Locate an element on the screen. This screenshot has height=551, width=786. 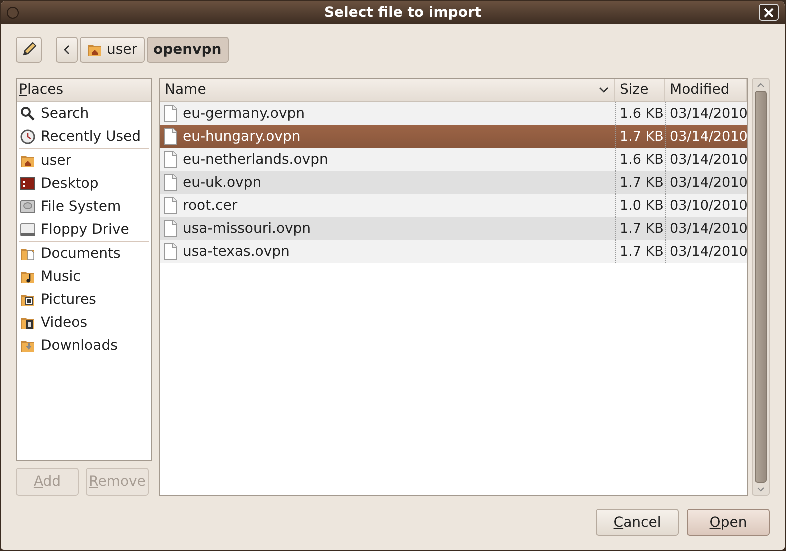
column-header: Modified is located at coordinates (706, 90).